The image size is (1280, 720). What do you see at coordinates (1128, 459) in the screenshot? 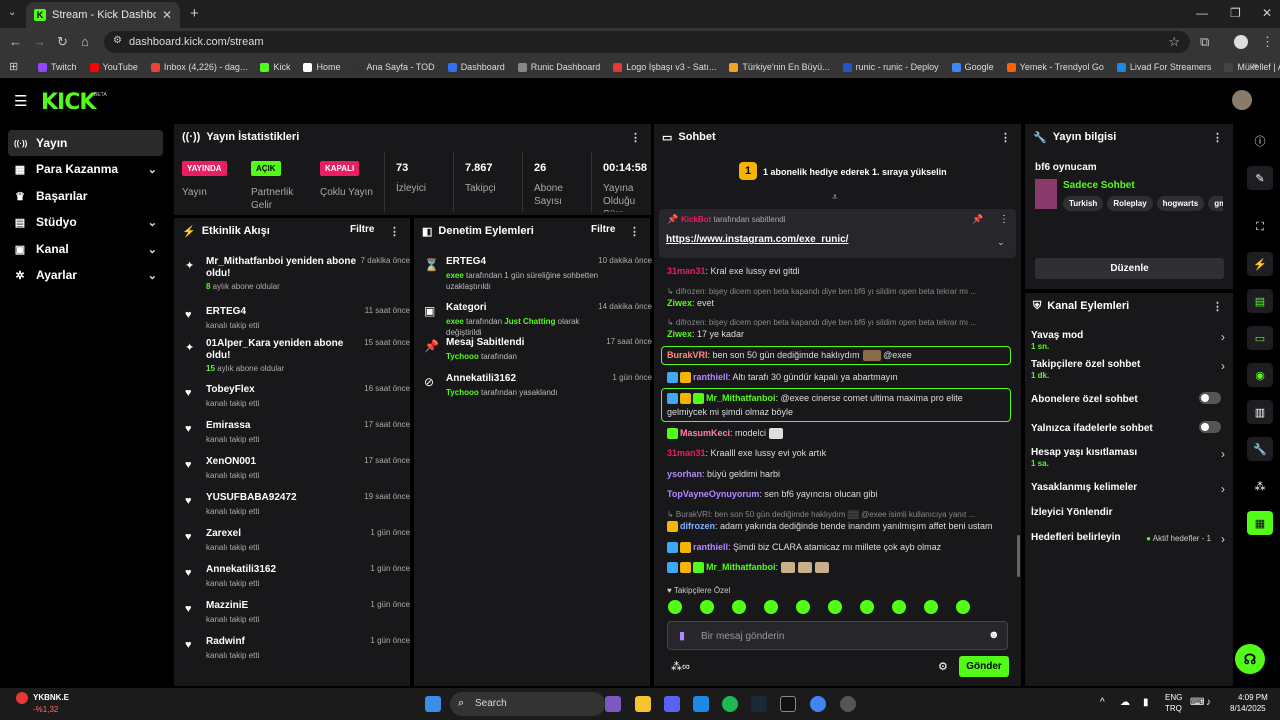
I see `channel-action-item: Hesap yaşı kısıtlaması 1 sa. ›` at bounding box center [1128, 459].